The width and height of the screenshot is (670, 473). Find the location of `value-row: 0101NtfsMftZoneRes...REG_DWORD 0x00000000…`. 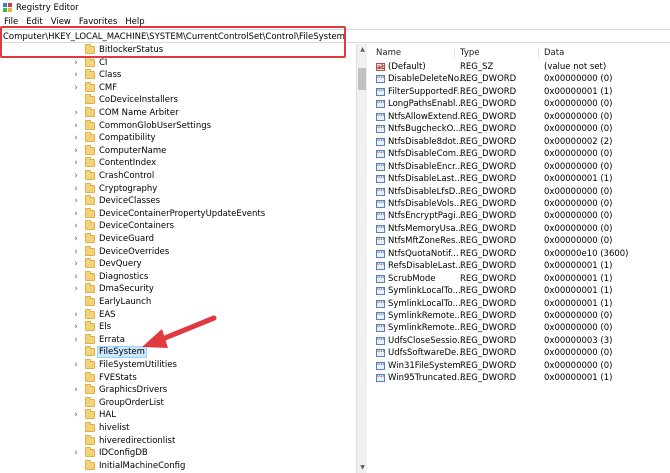

value-row: 0101NtfsMftZoneRes...REG_DWORD 0x00000000… is located at coordinates (519, 241).